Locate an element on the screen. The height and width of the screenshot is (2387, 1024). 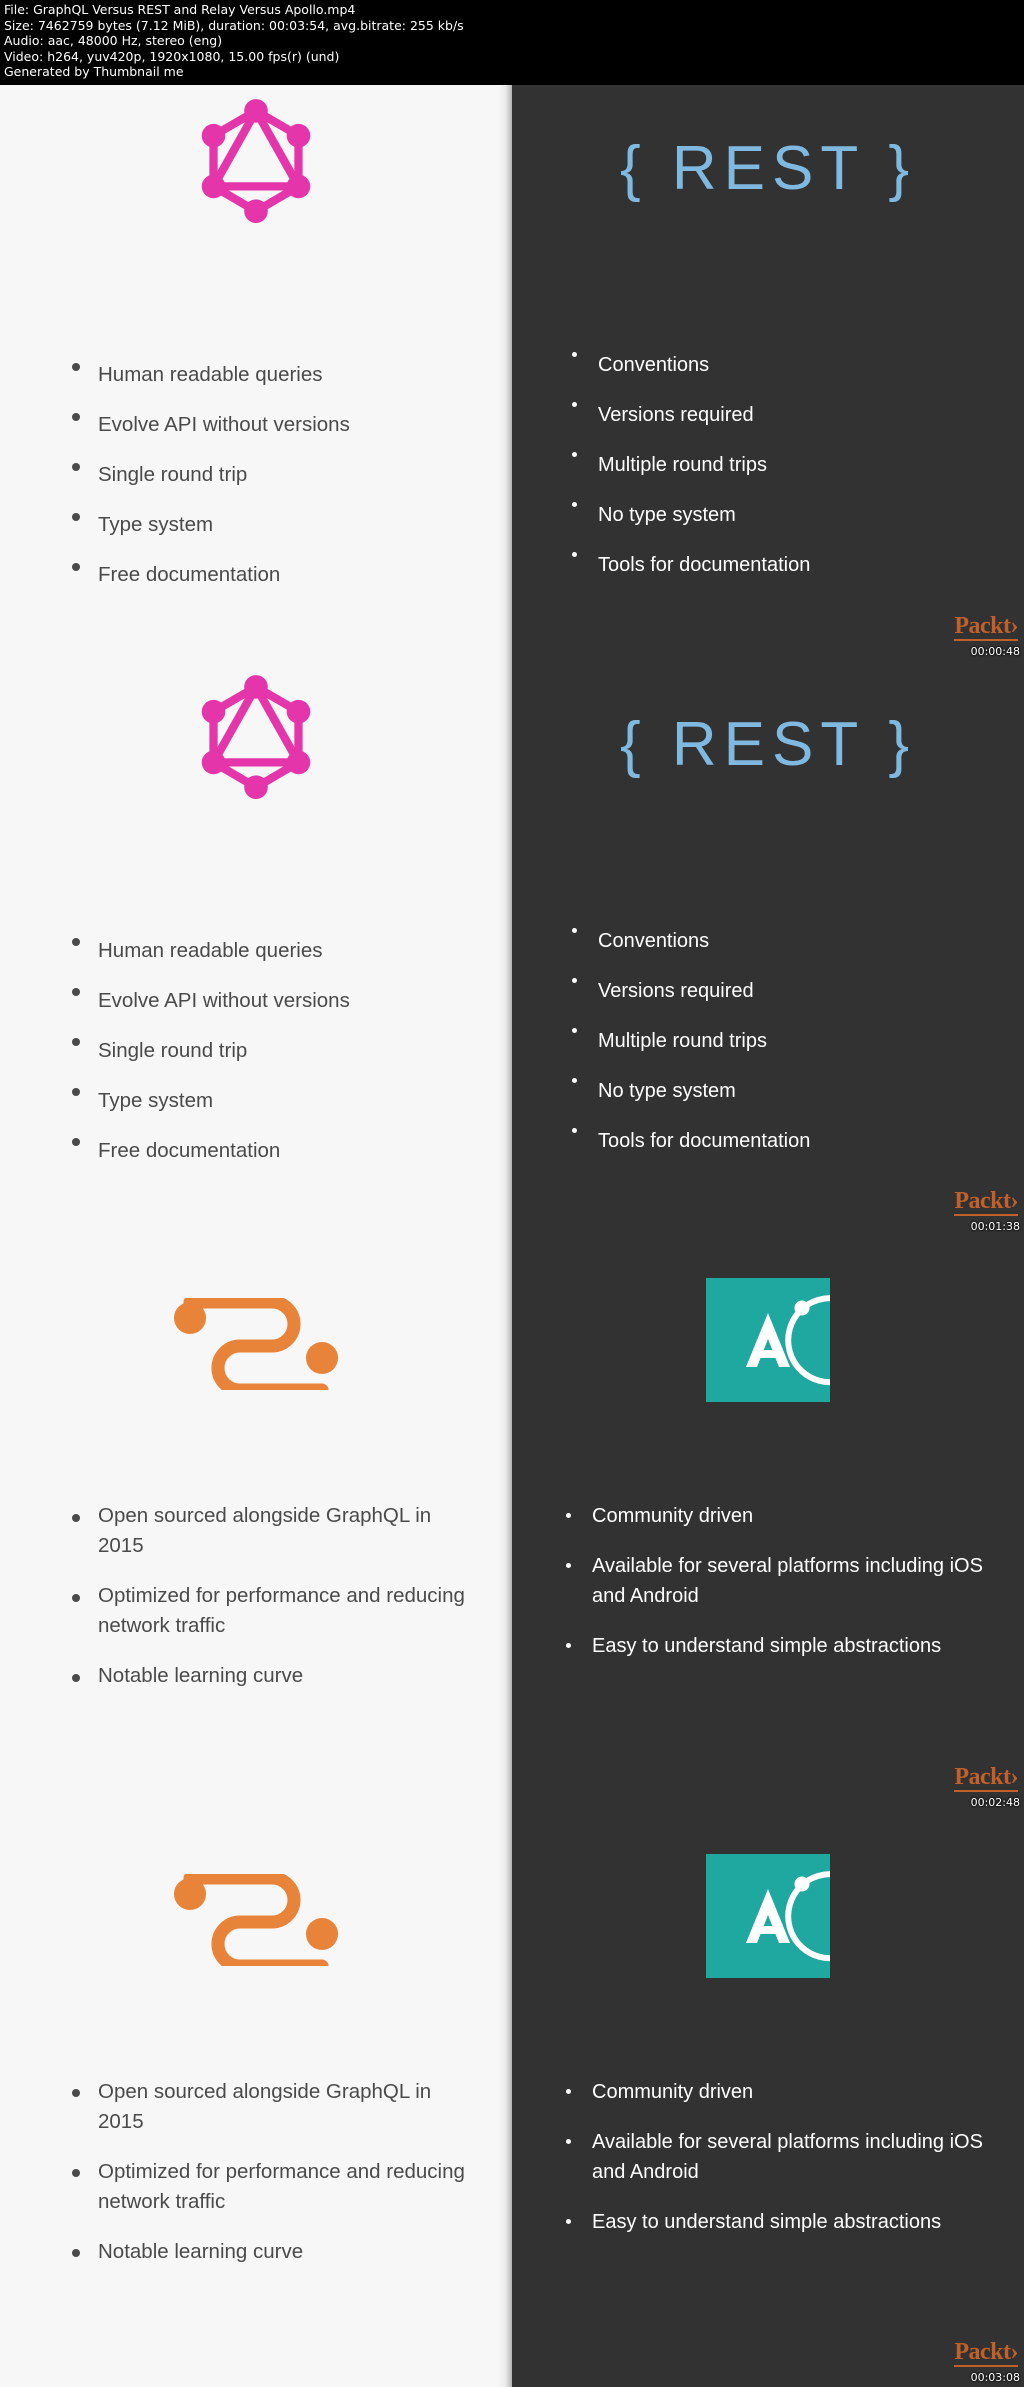
list-item-label: Tools for documentation is located at coordinates (704, 565).